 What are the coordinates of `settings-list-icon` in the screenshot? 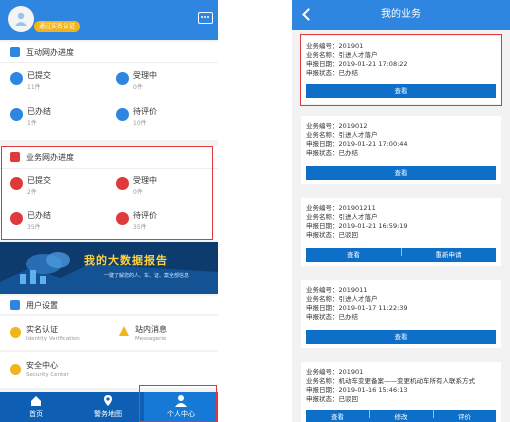 It's located at (15, 305).